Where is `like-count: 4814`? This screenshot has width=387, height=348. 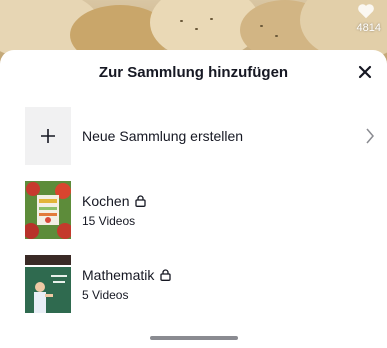
like-count: 4814 is located at coordinates (368, 28).